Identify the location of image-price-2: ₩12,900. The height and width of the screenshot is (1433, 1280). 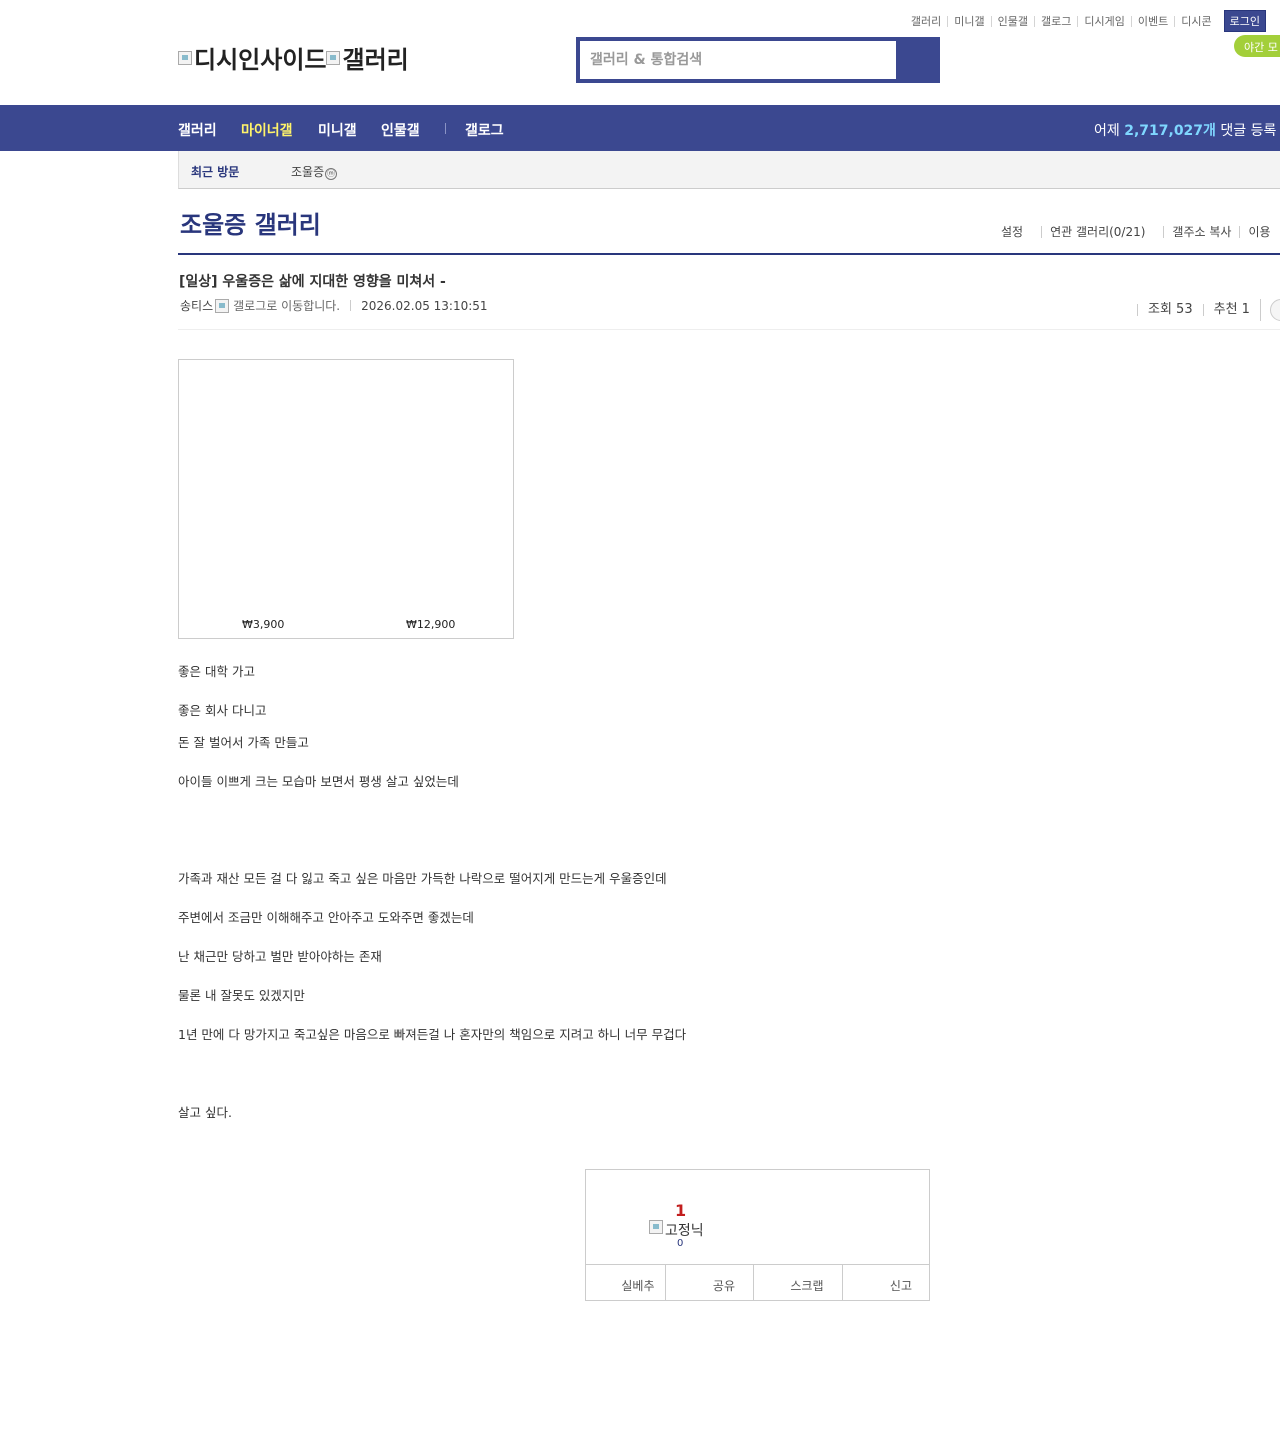
(431, 624).